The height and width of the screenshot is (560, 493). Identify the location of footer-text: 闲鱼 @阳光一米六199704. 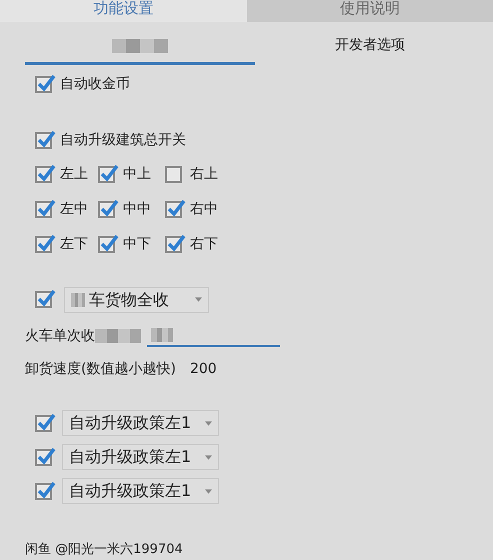
(104, 549).